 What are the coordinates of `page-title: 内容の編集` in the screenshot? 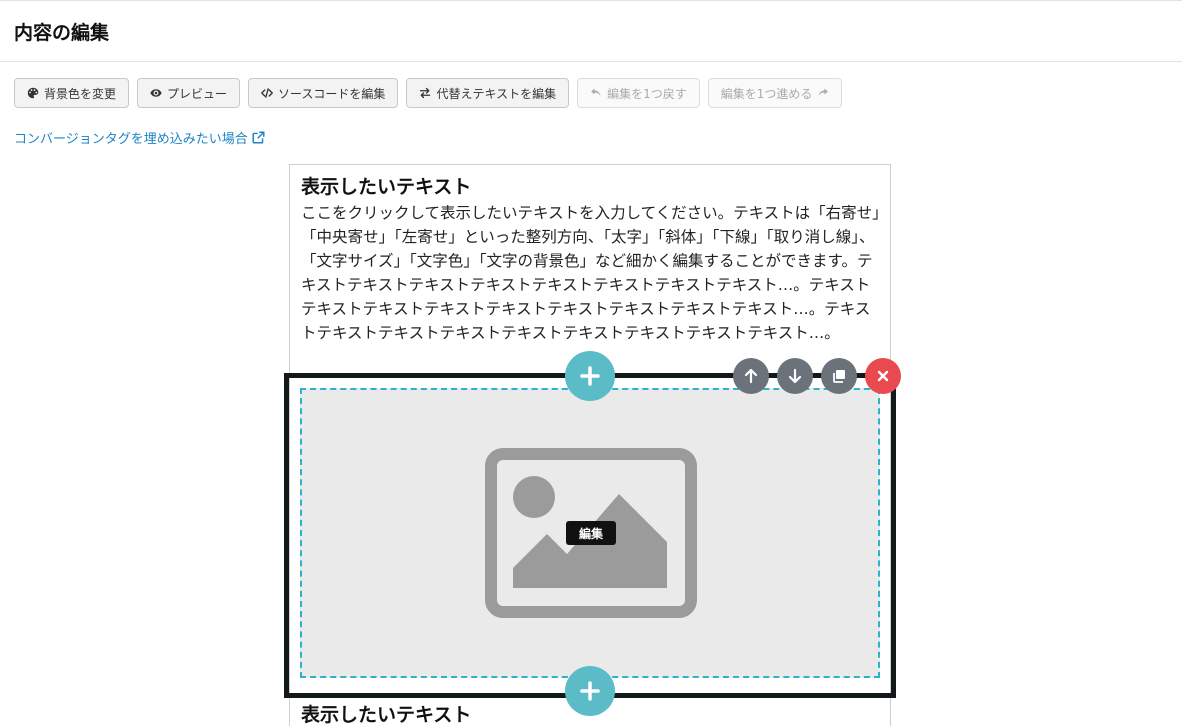 It's located at (62, 33).